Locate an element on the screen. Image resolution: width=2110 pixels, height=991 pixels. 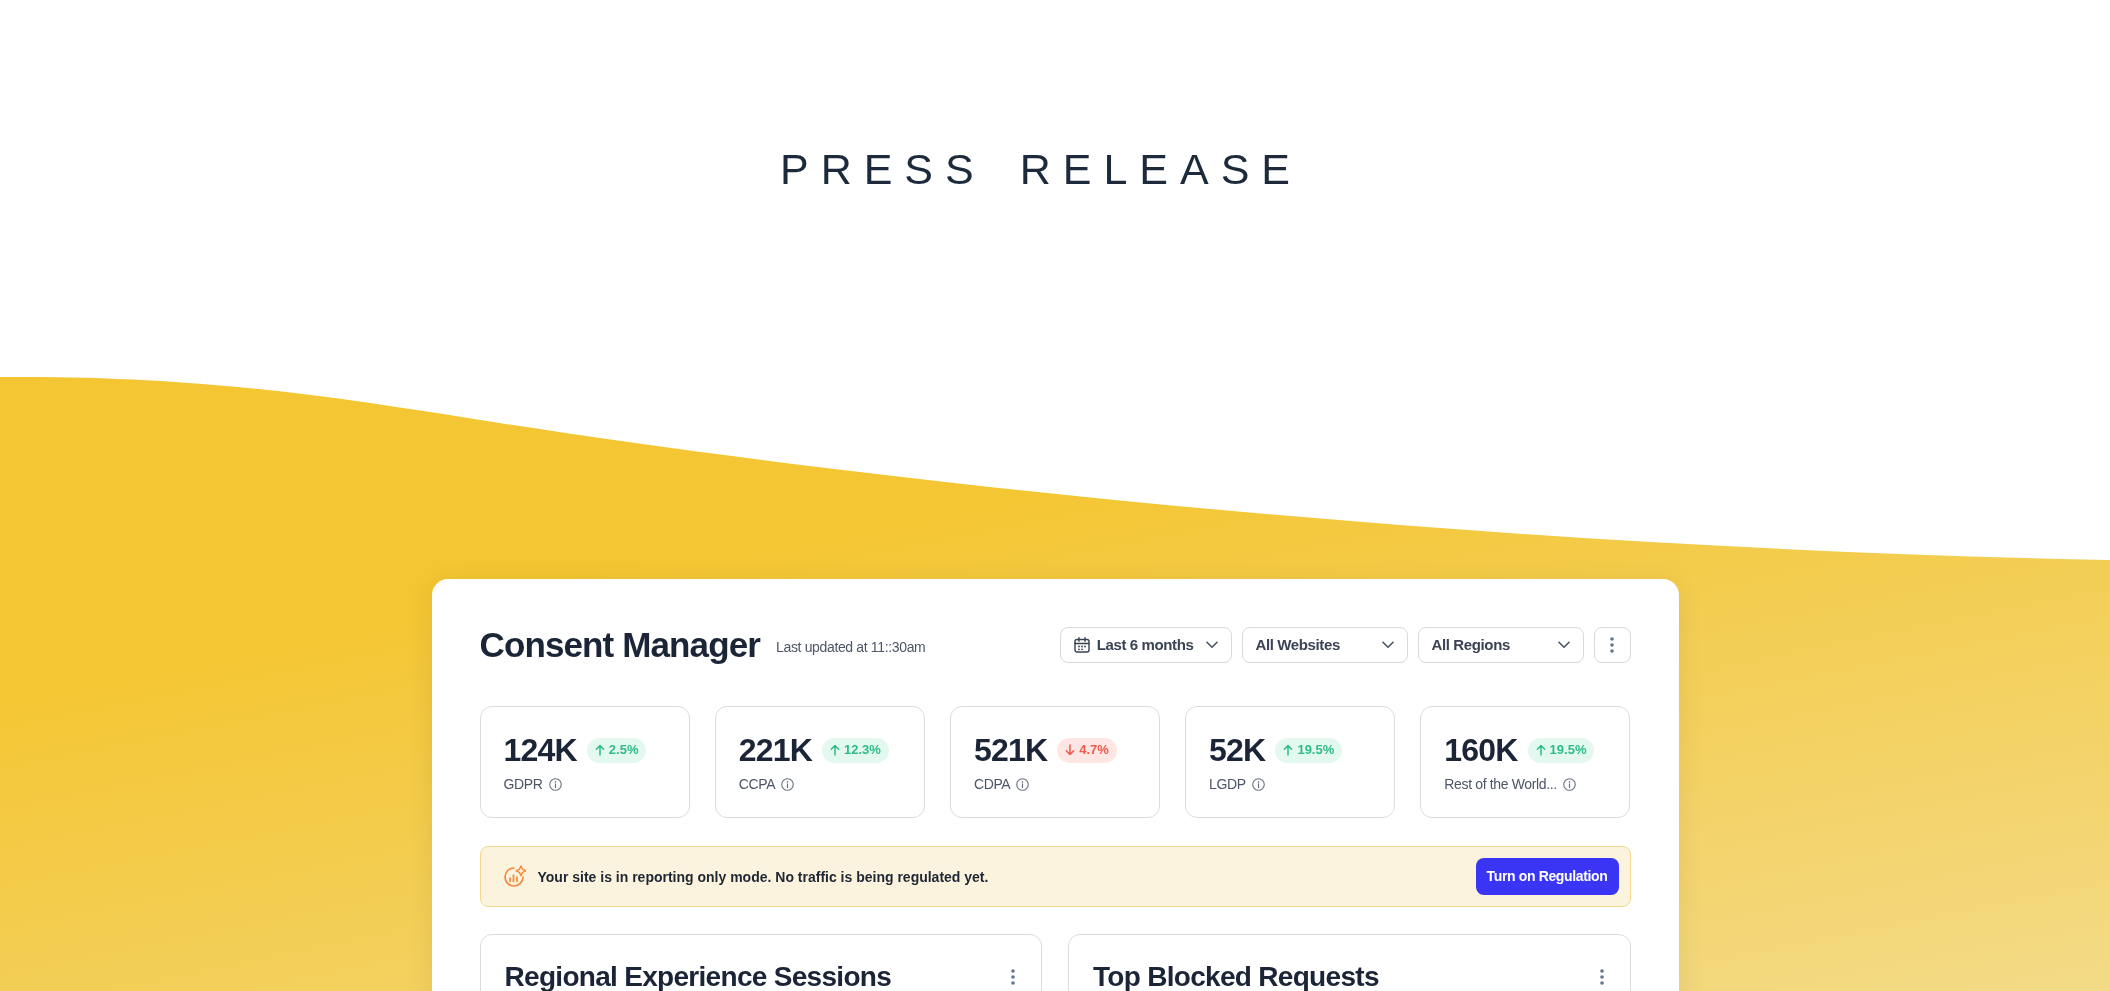
stat-label: CDPA is located at coordinates (992, 784).